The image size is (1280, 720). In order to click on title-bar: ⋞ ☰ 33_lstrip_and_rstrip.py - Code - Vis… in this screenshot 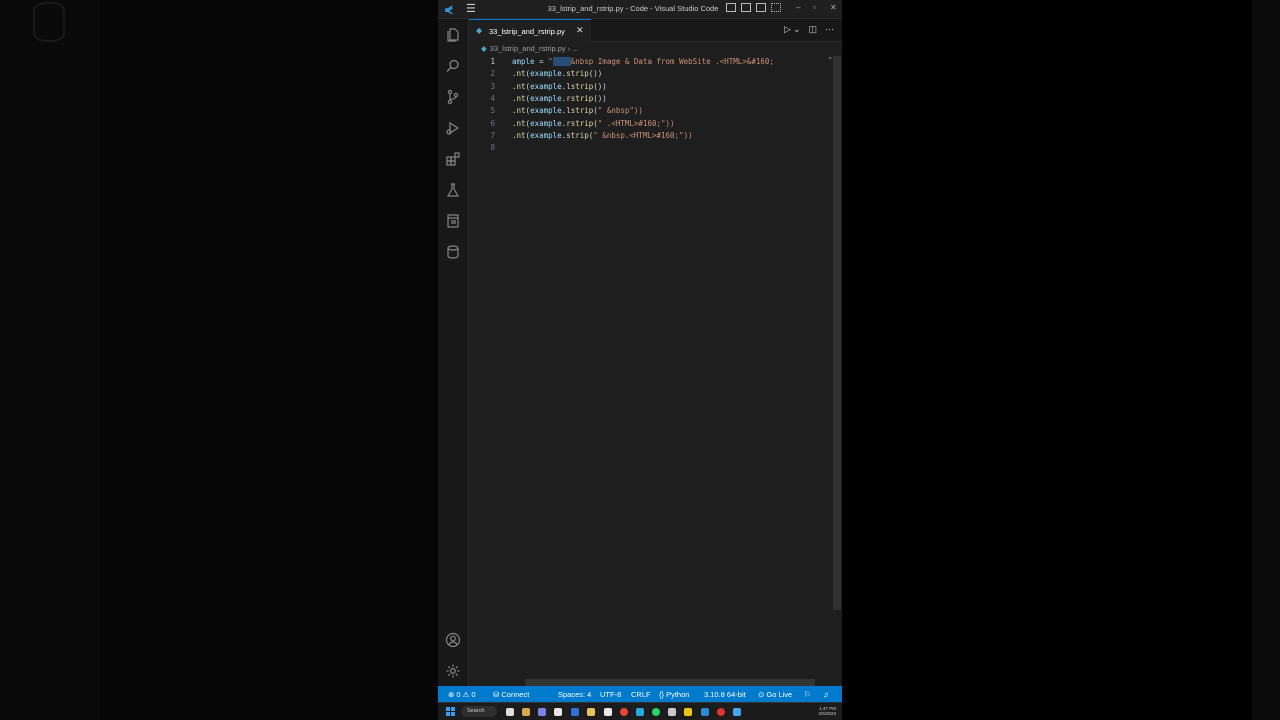, I will do `click(640, 9)`.